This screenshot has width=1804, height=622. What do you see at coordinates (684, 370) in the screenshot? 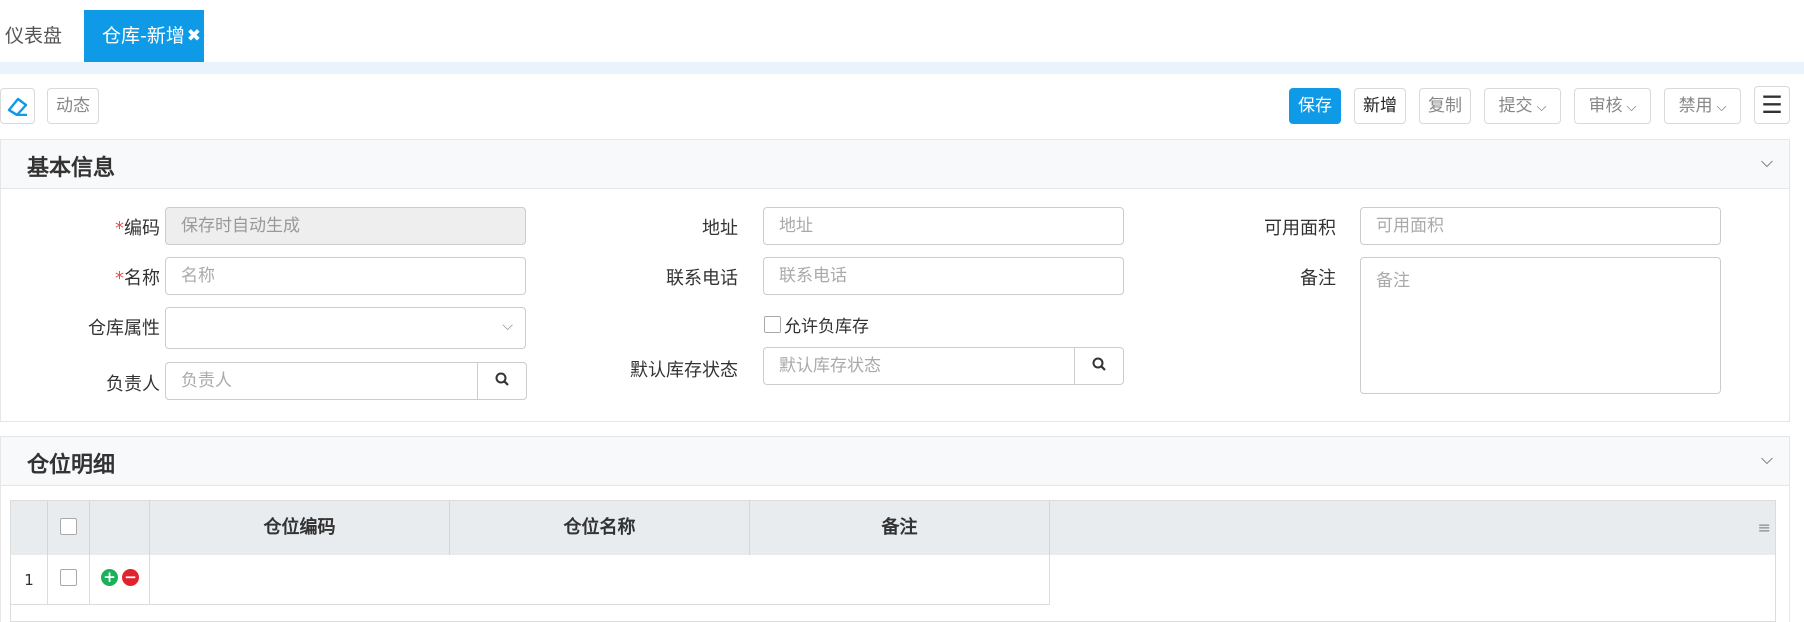
I see `default-status-label: 默认库存状态` at bounding box center [684, 370].